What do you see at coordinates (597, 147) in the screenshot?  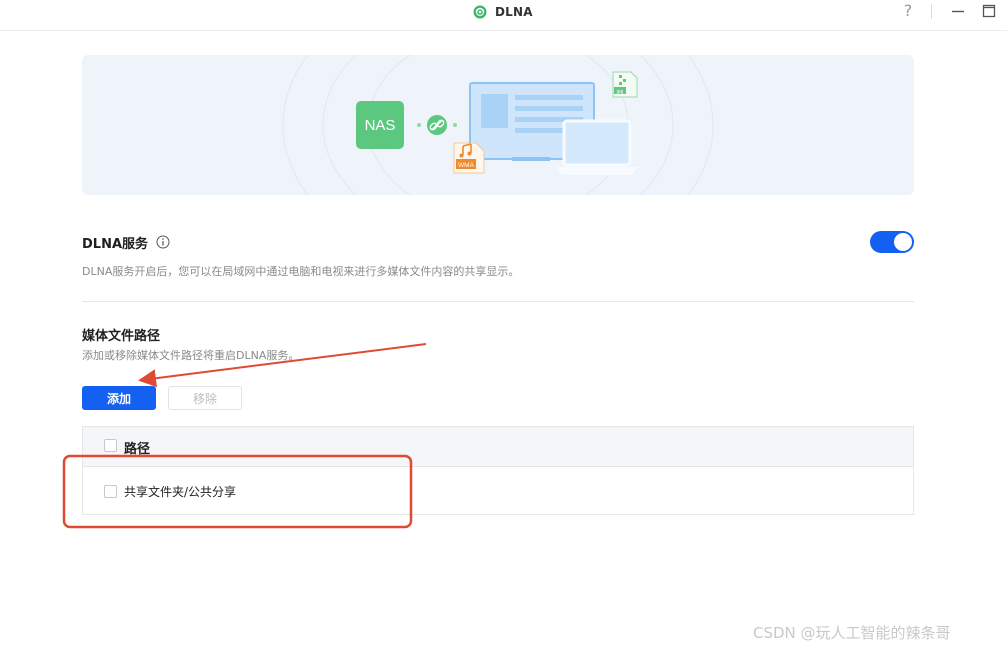 I see `laptop-icon` at bounding box center [597, 147].